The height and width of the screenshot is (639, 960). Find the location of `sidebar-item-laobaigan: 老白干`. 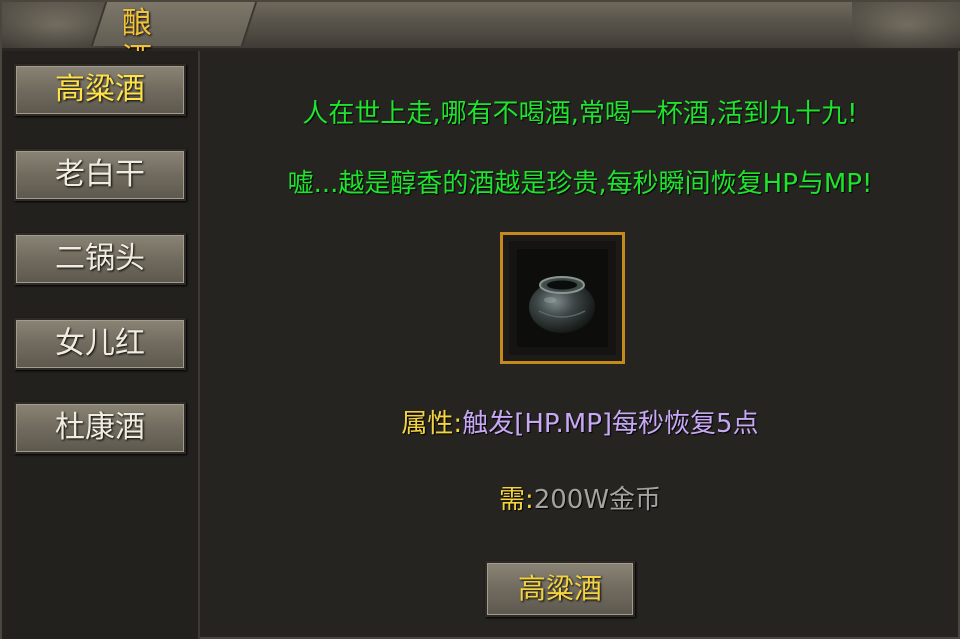

sidebar-item-laobaigan: 老白干 is located at coordinates (100, 175).